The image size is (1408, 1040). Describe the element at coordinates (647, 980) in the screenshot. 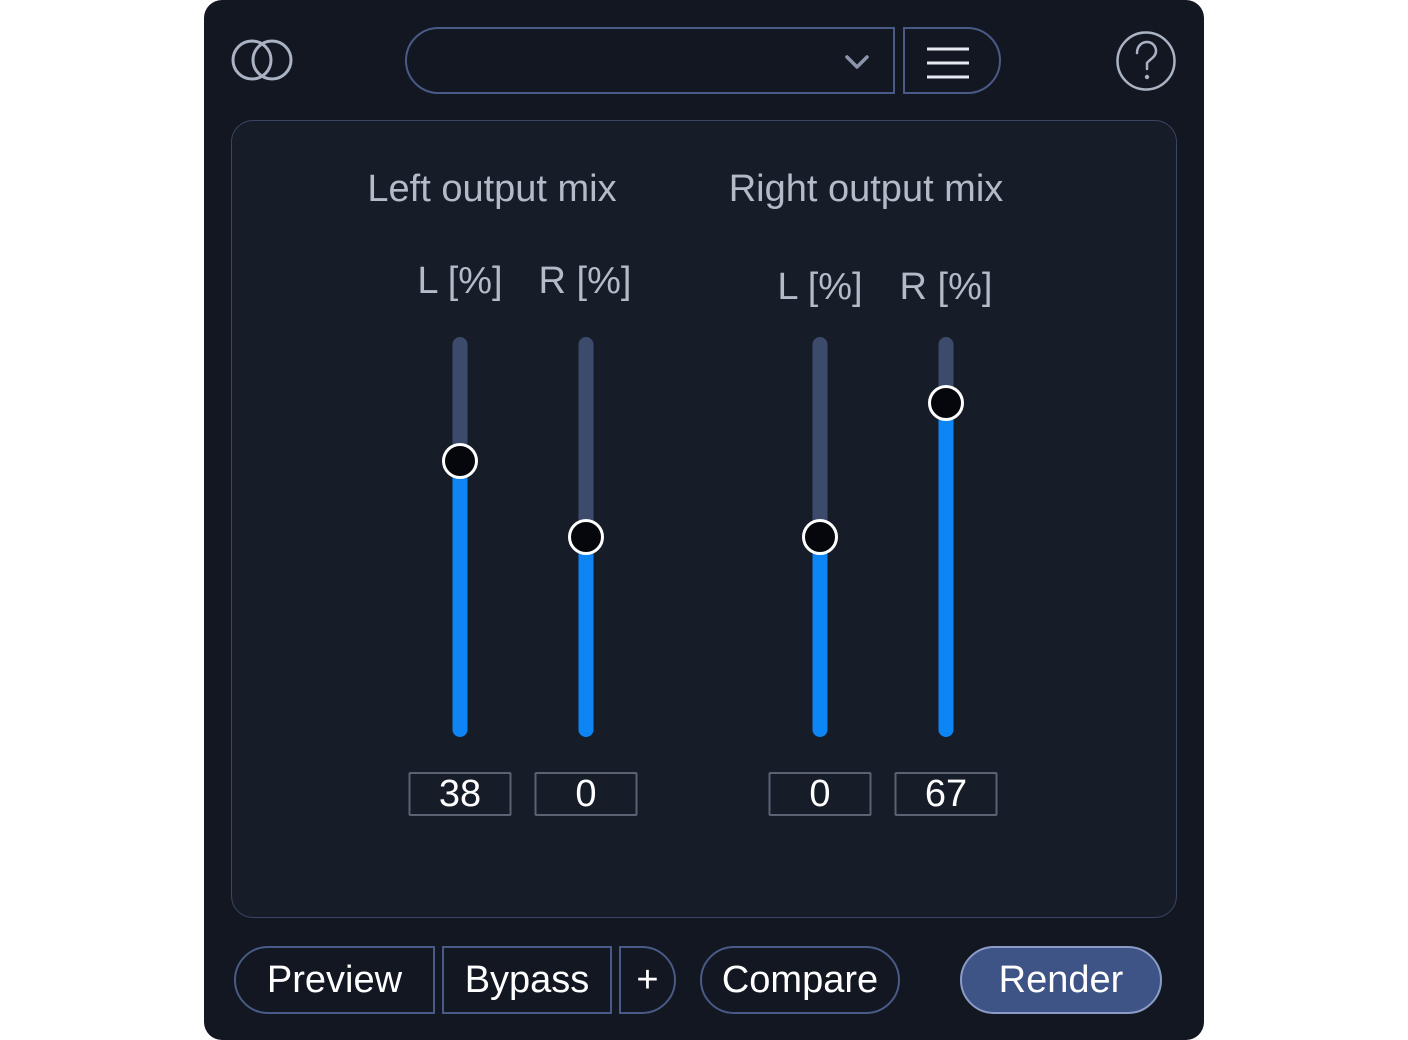

I see `add-button: +` at that location.